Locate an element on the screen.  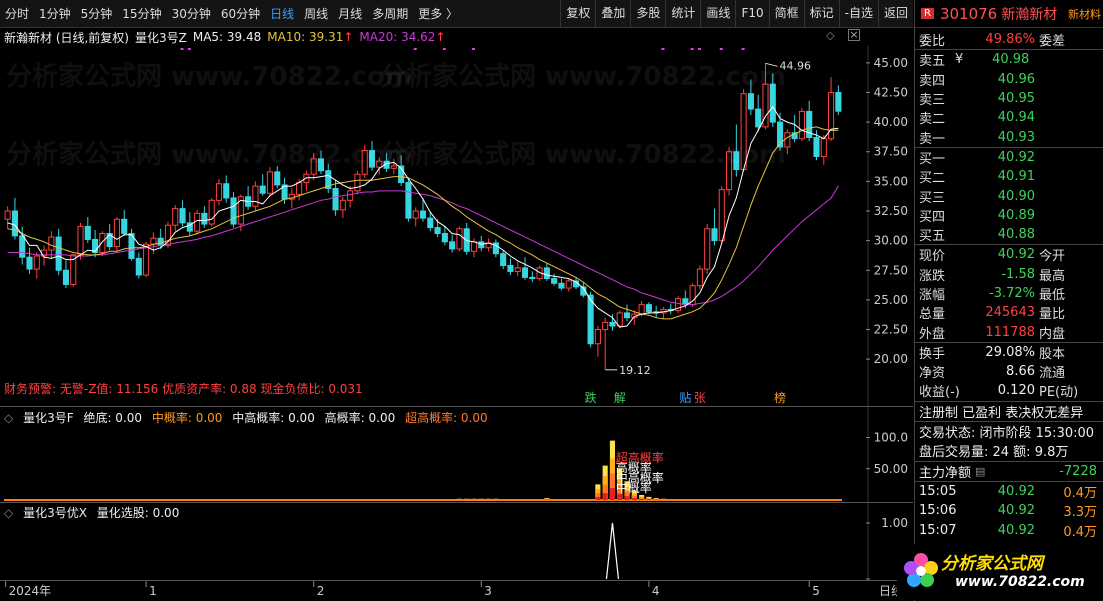
tool-button: 画线 is located at coordinates (717, 13).